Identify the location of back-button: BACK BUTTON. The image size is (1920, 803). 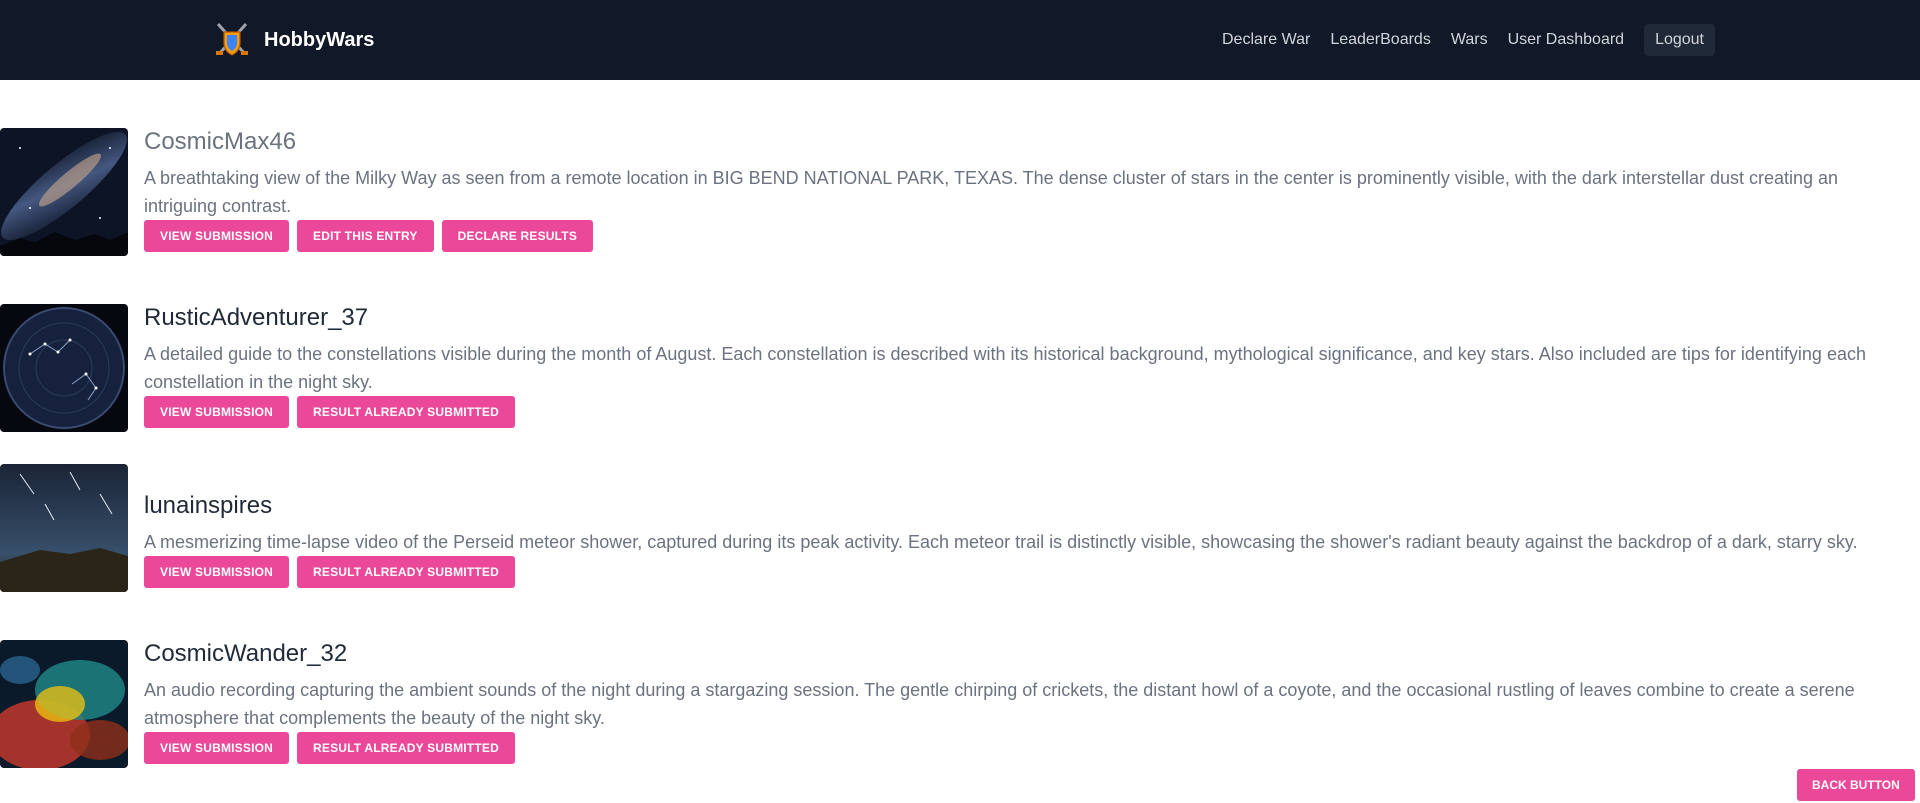
(1856, 785).